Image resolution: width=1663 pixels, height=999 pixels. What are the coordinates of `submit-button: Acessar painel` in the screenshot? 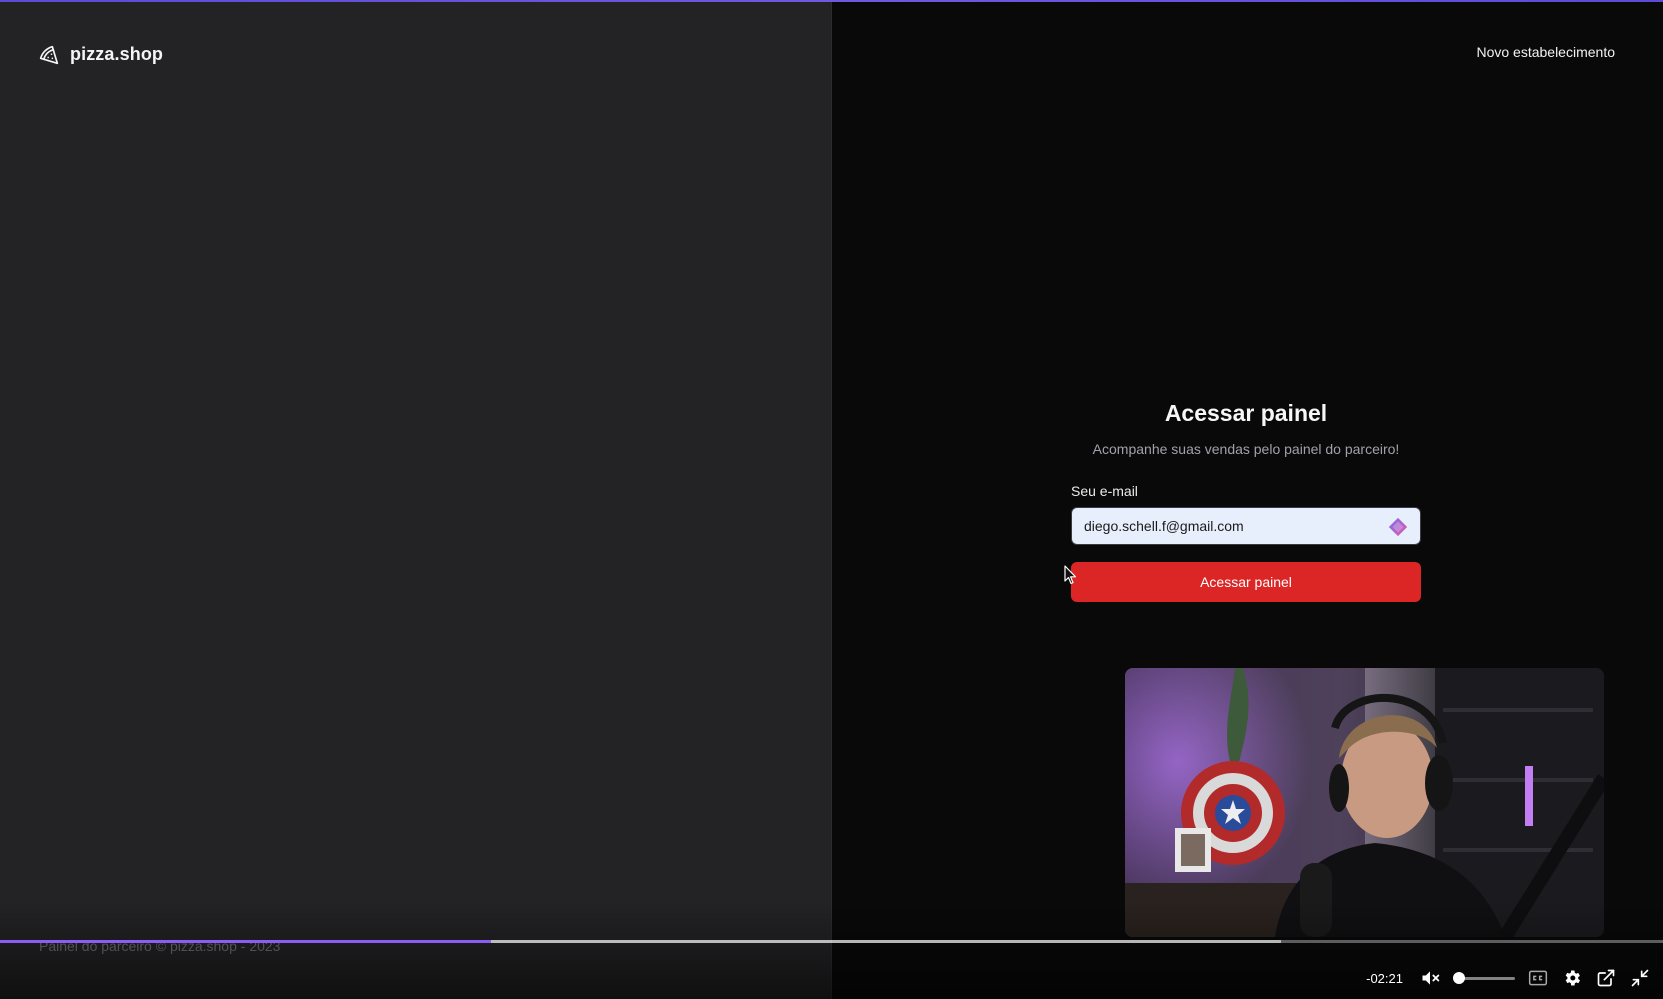 It's located at (1246, 582).